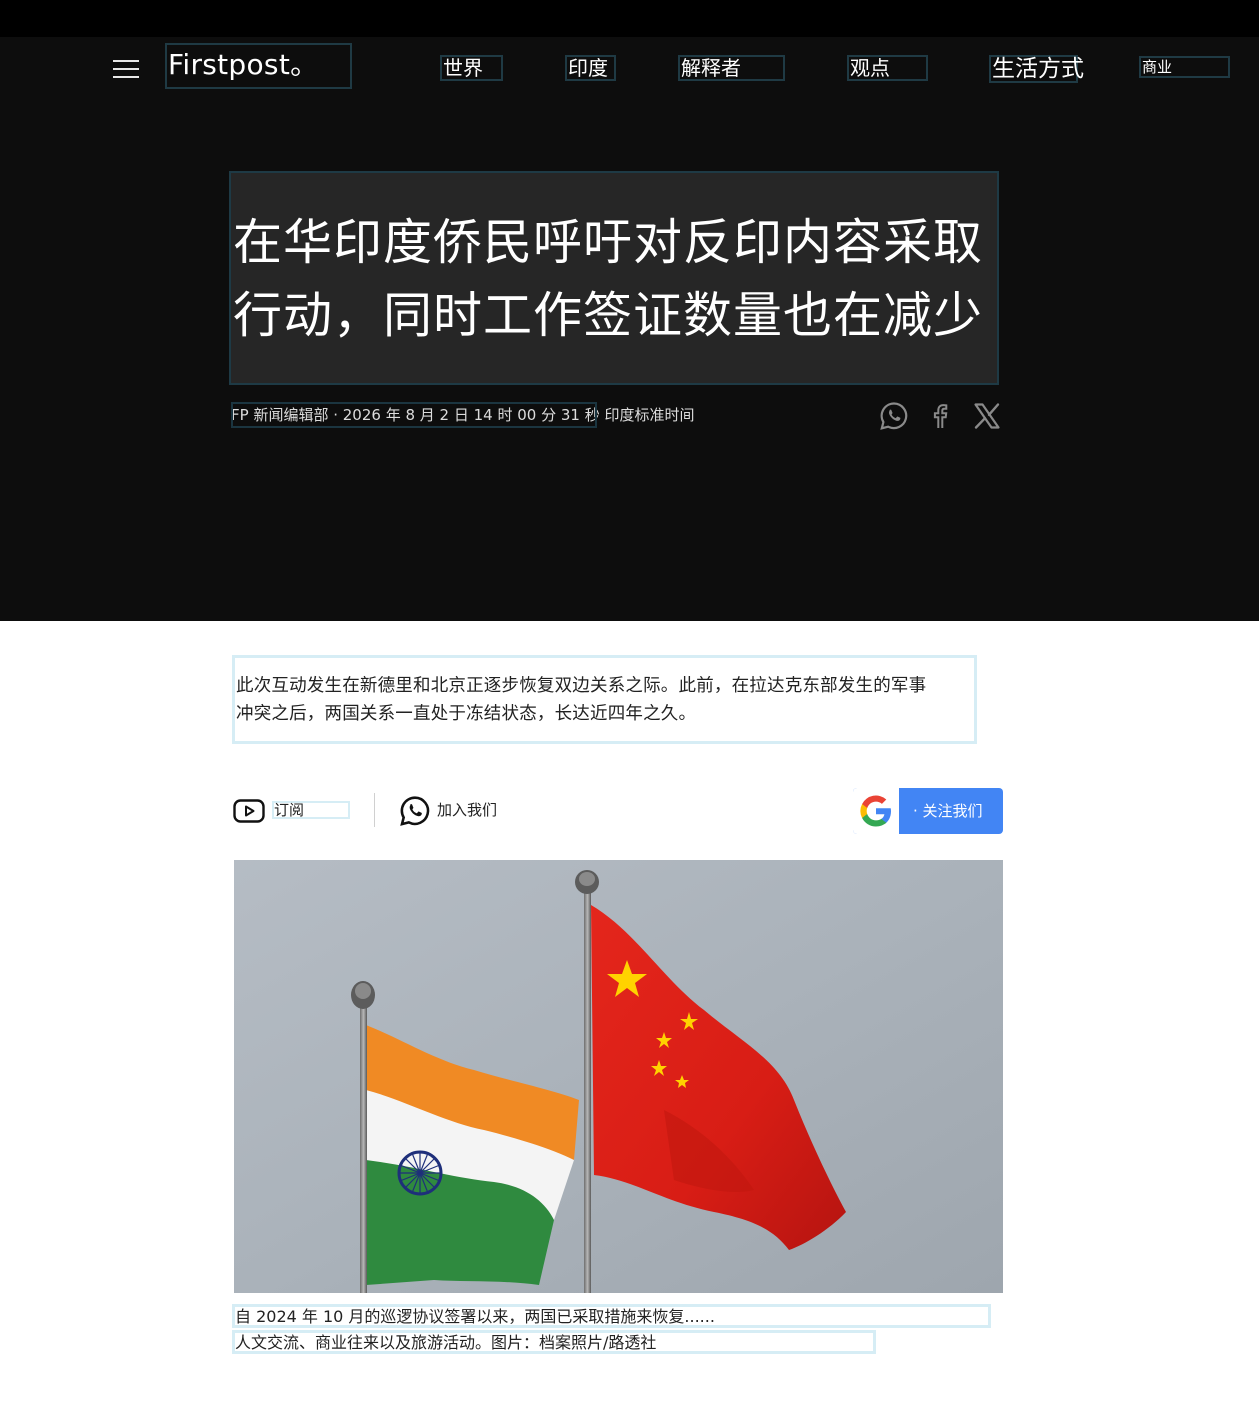  Describe the element at coordinates (614, 278) in the screenshot. I see `article-title: 在华印度侨民呼吁对反印内容采取 行动，同时工作签证数量也在减少` at that location.